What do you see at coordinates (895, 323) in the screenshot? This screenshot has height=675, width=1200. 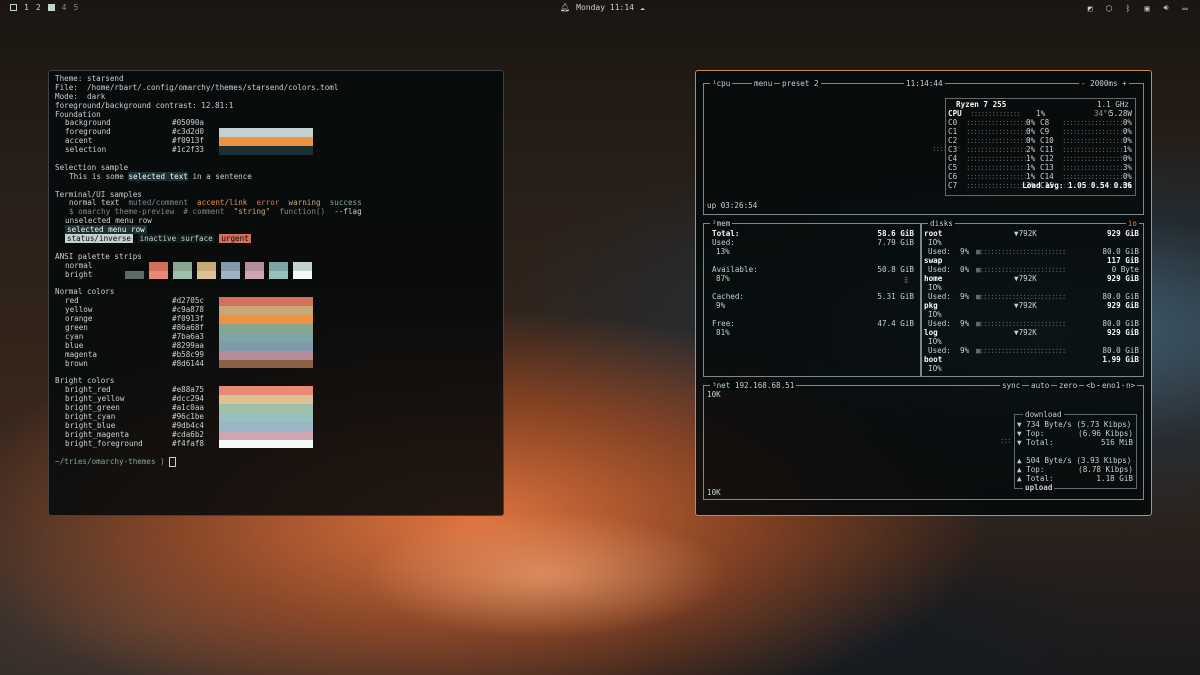 I see `mem-free: 47.4 GiB` at bounding box center [895, 323].